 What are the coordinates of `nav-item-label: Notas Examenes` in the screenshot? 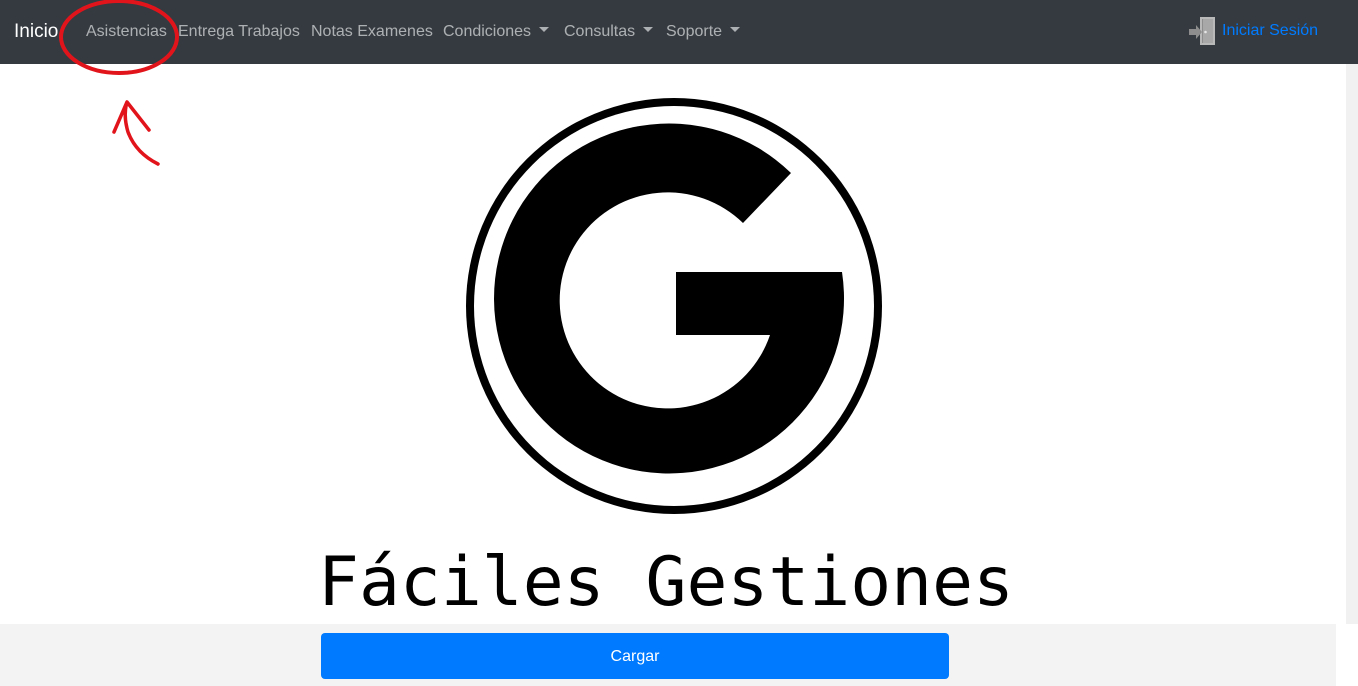 It's located at (372, 31).